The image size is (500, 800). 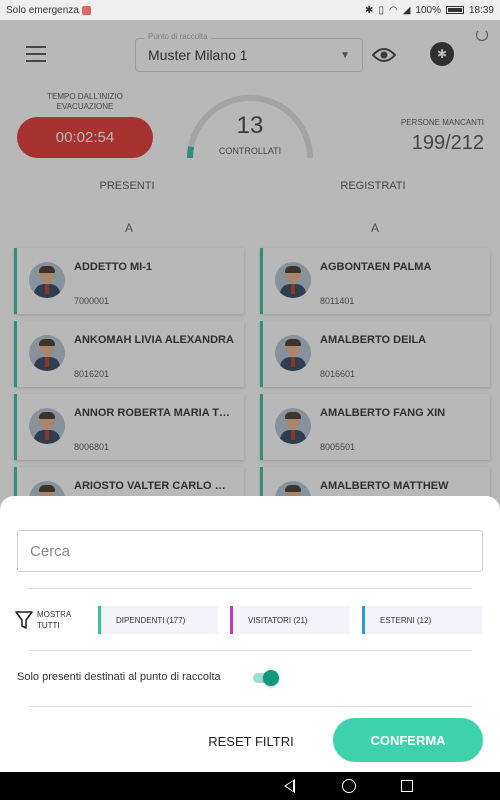 I want to click on battery-icon, so click(x=454, y=10).